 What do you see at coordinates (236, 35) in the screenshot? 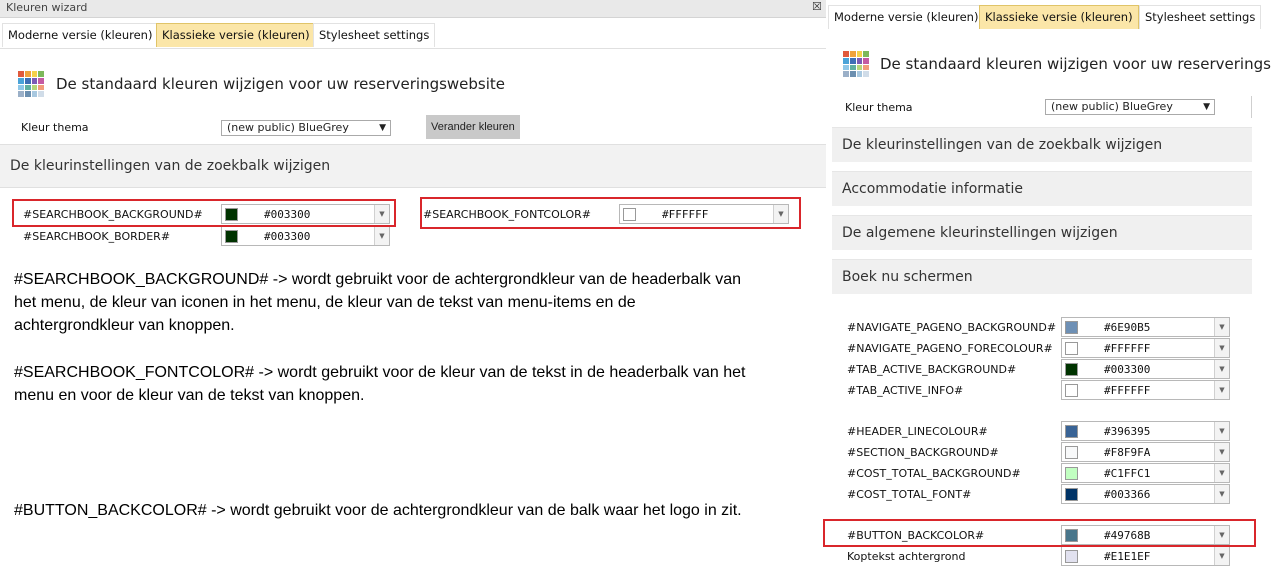
I see `tab-classic: Klassieke versie (kleuren)` at bounding box center [236, 35].